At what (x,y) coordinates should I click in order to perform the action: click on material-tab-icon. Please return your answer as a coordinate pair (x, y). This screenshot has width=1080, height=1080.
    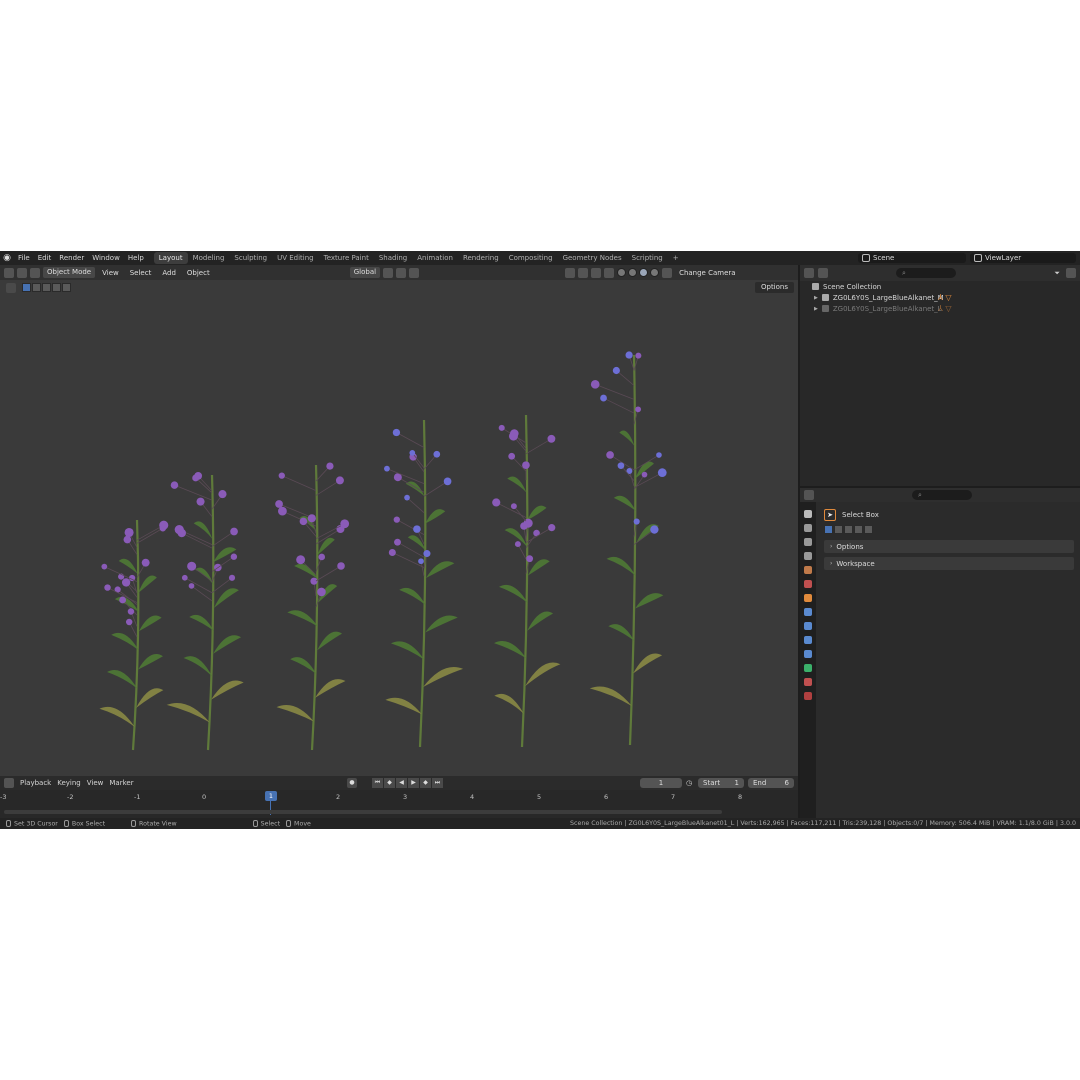
    Looking at the image, I should click on (808, 682).